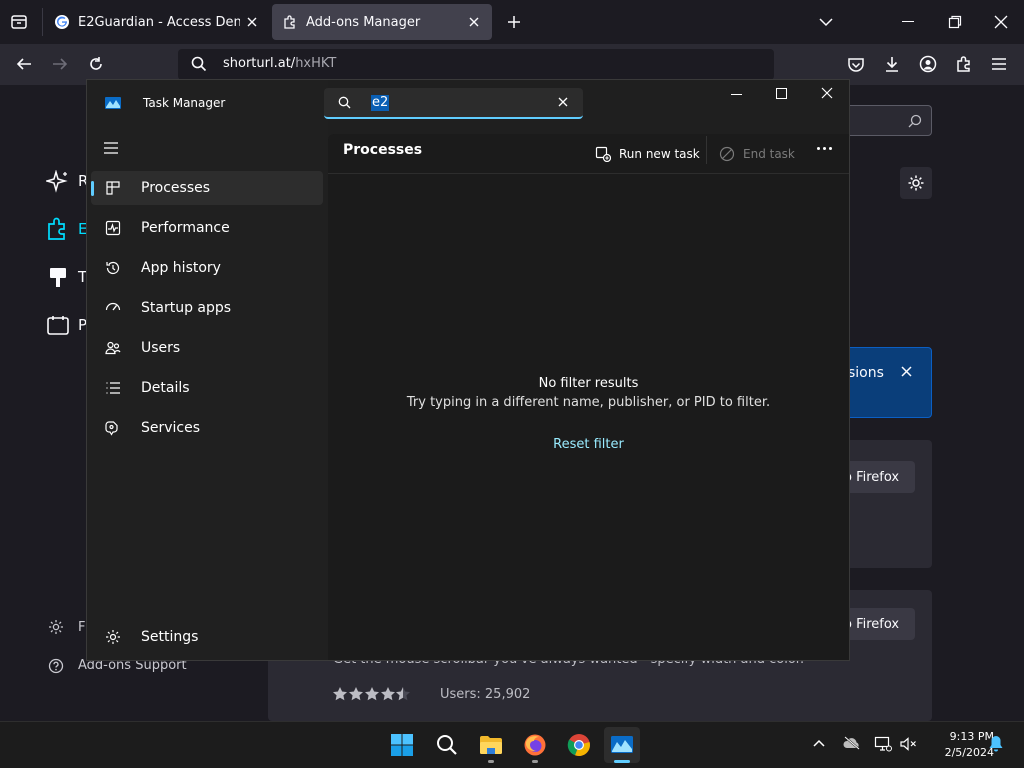 Image resolution: width=1024 pixels, height=768 pixels. I want to click on plugins-icon, so click(58, 325).